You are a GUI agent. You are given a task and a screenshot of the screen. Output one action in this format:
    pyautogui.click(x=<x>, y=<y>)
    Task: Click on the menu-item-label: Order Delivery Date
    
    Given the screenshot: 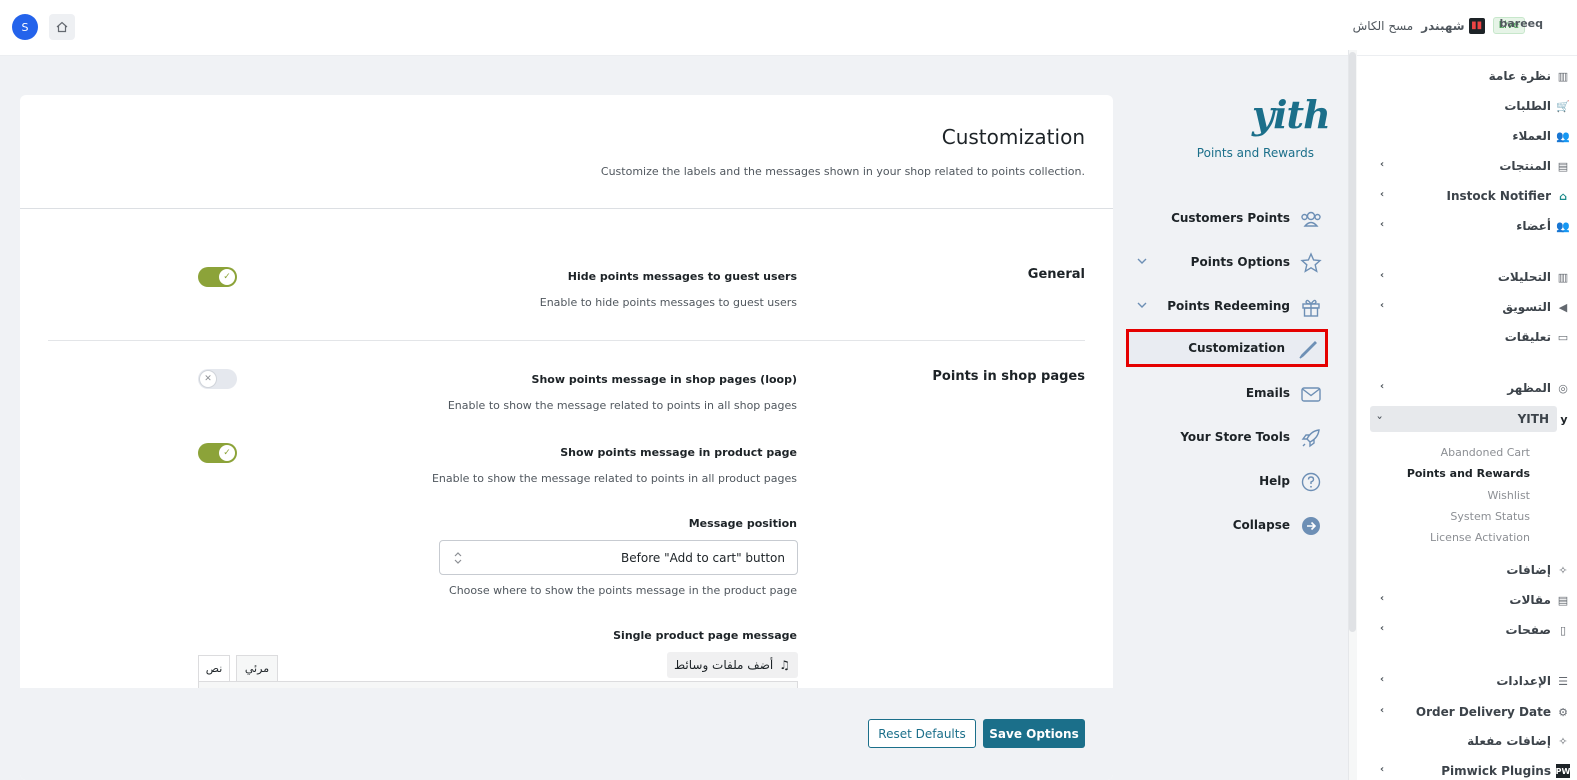 What is the action you would take?
    pyautogui.click(x=1483, y=712)
    